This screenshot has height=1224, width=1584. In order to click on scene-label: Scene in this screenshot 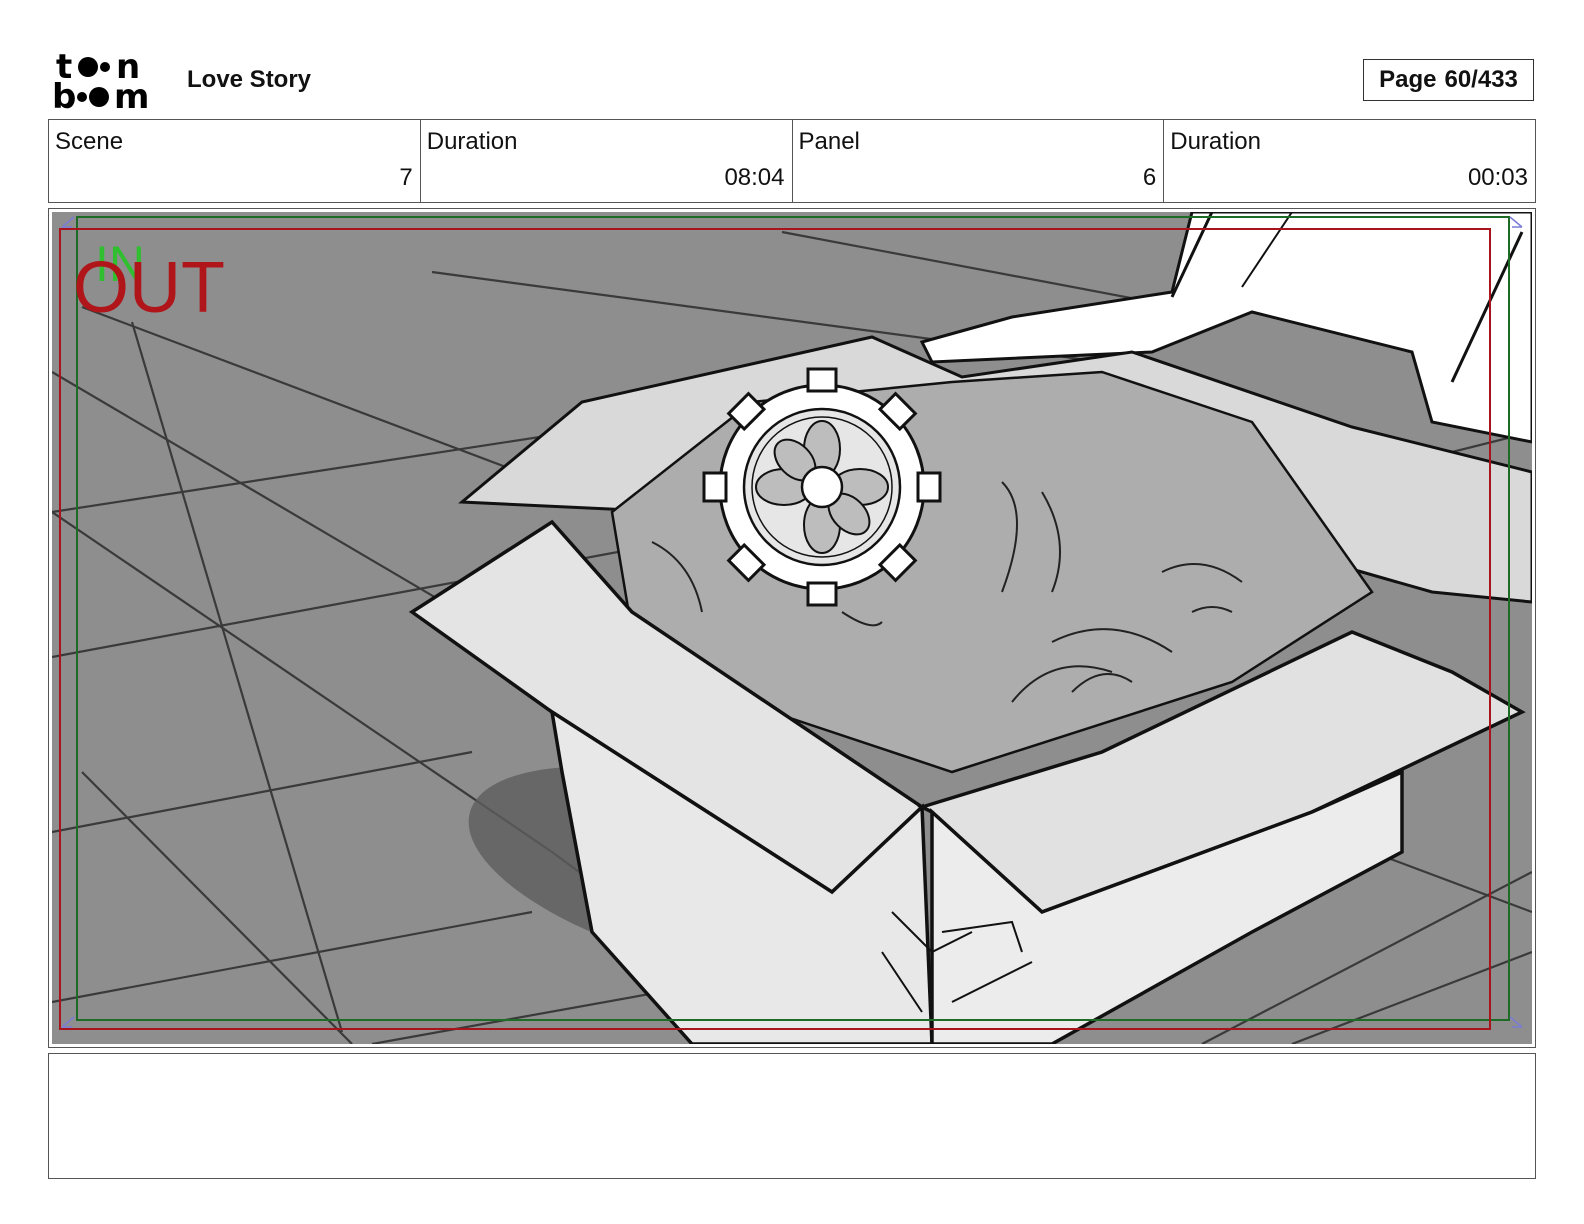, I will do `click(89, 141)`.